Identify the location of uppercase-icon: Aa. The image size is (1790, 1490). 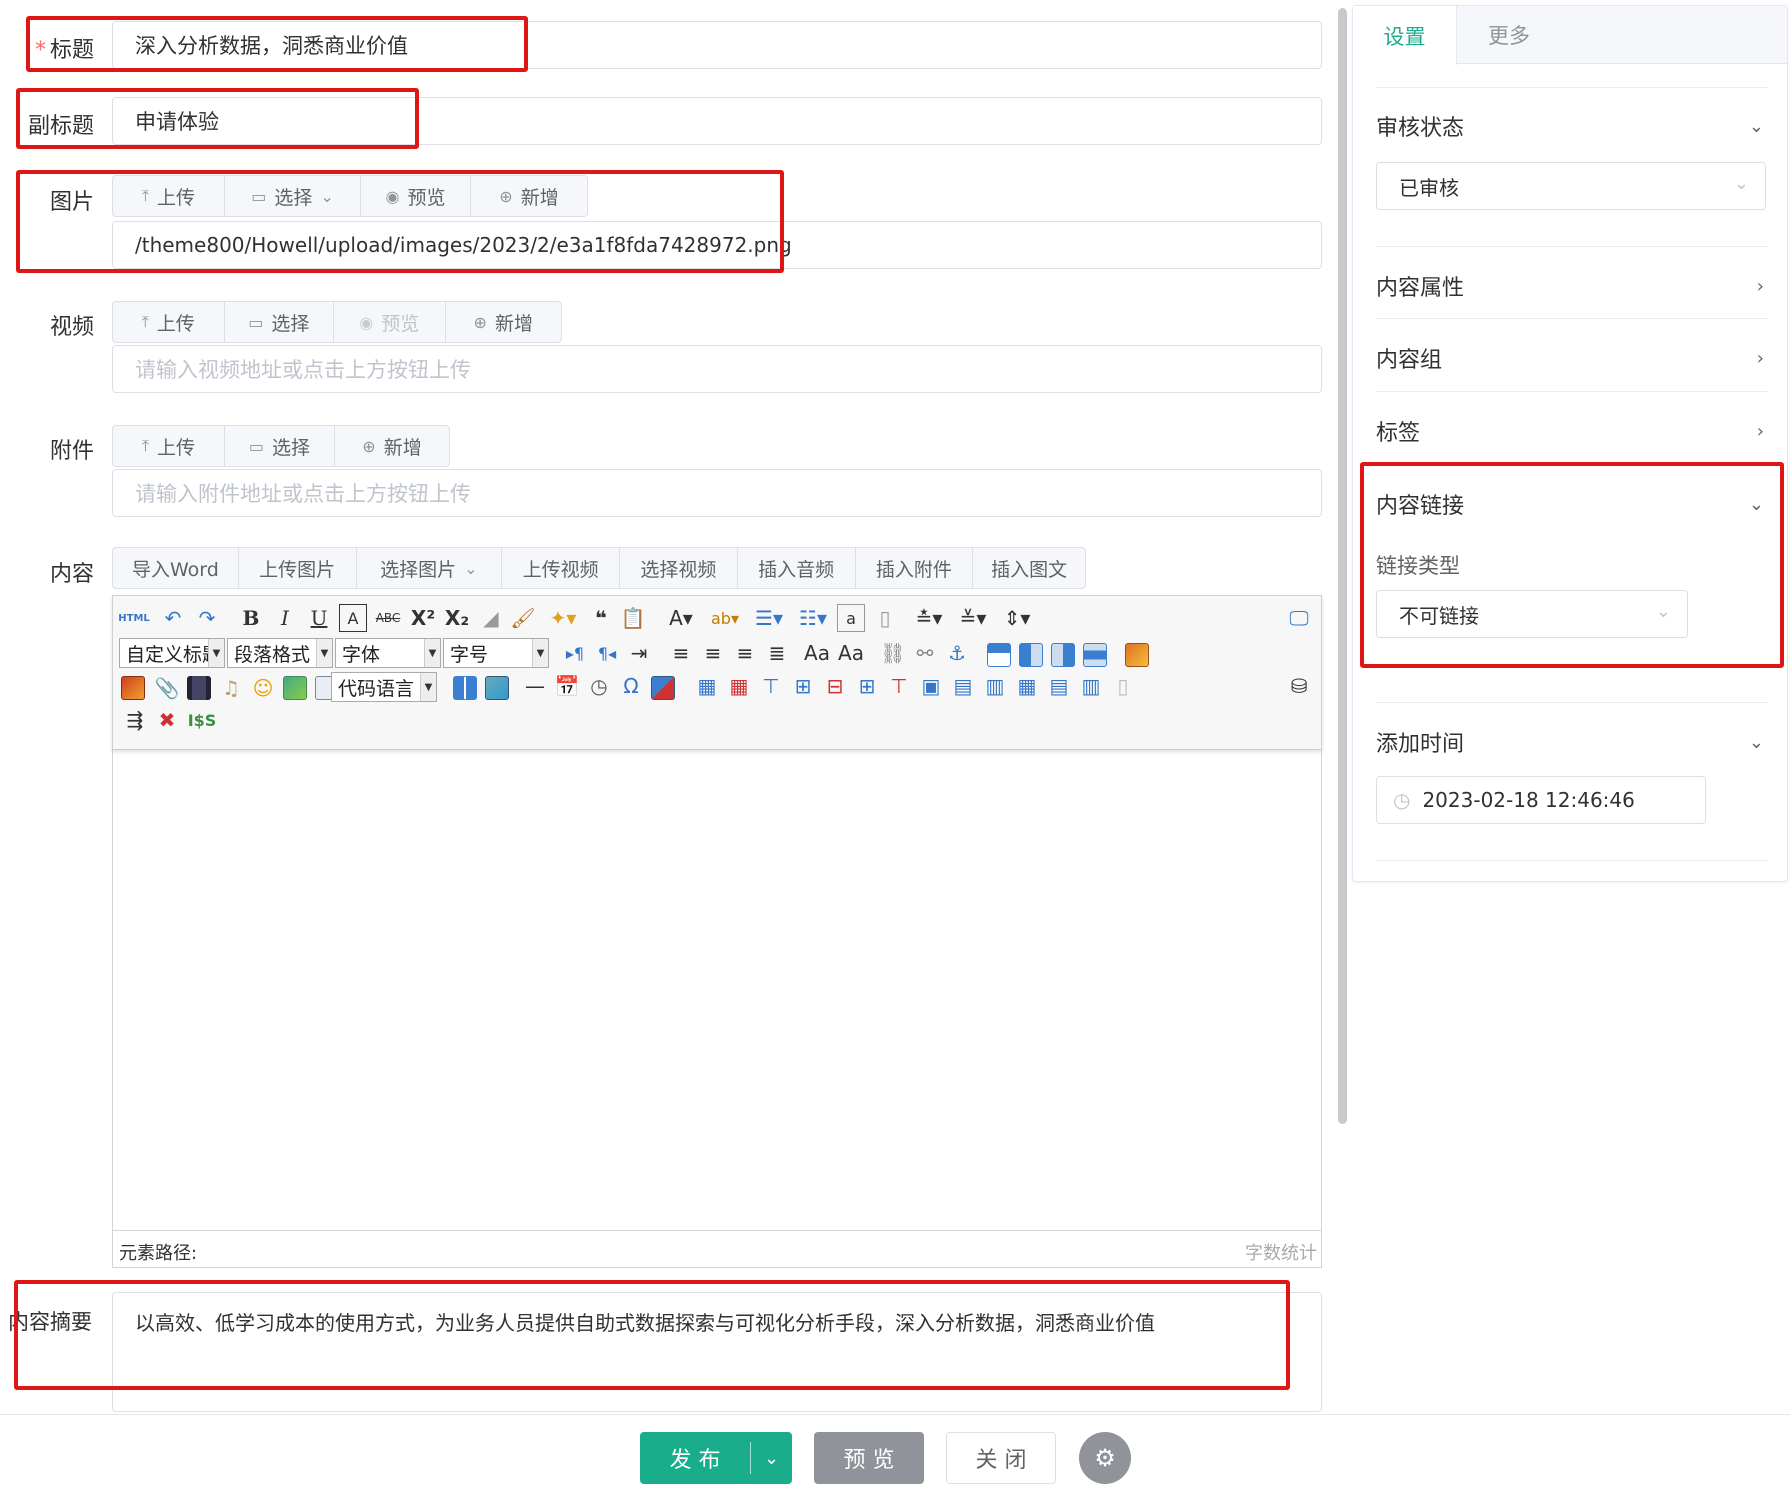
(817, 653).